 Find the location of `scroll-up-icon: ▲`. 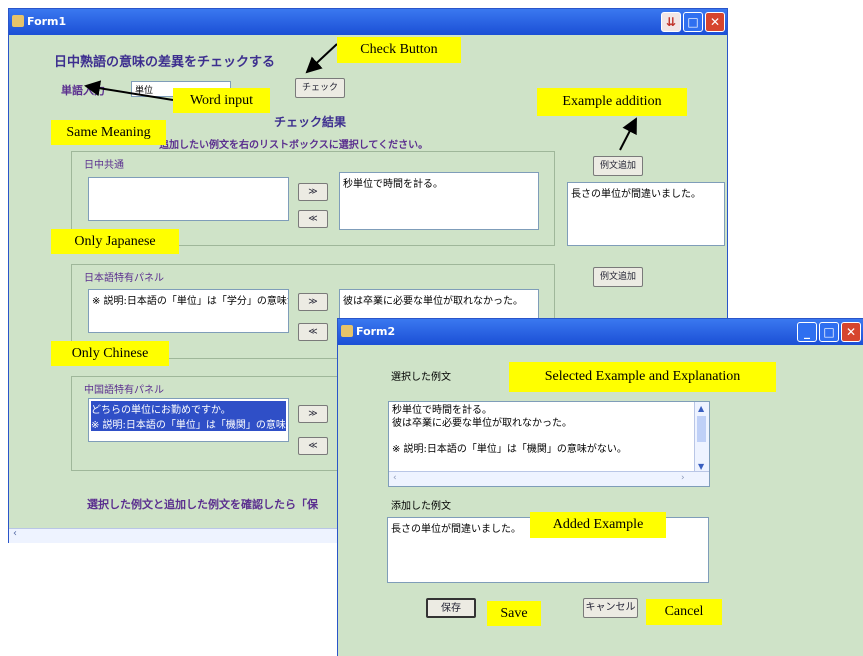

scroll-up-icon: ▲ is located at coordinates (701, 408).